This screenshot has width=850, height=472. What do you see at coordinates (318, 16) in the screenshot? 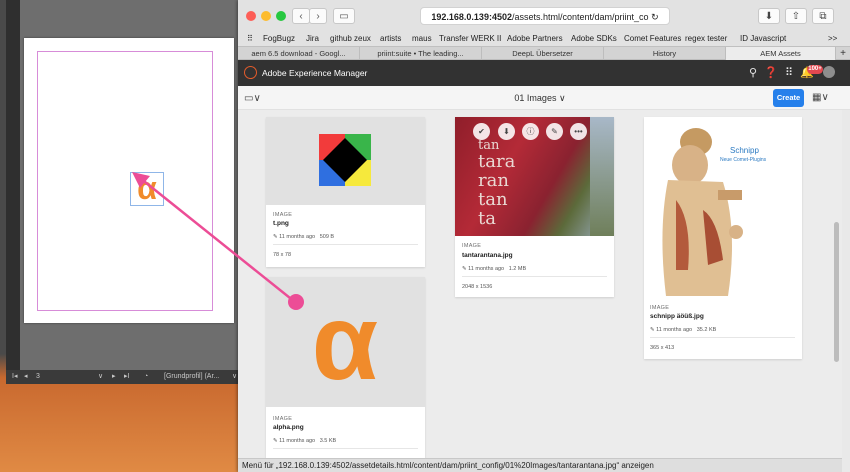
I see `forward-button: ›` at bounding box center [318, 16].